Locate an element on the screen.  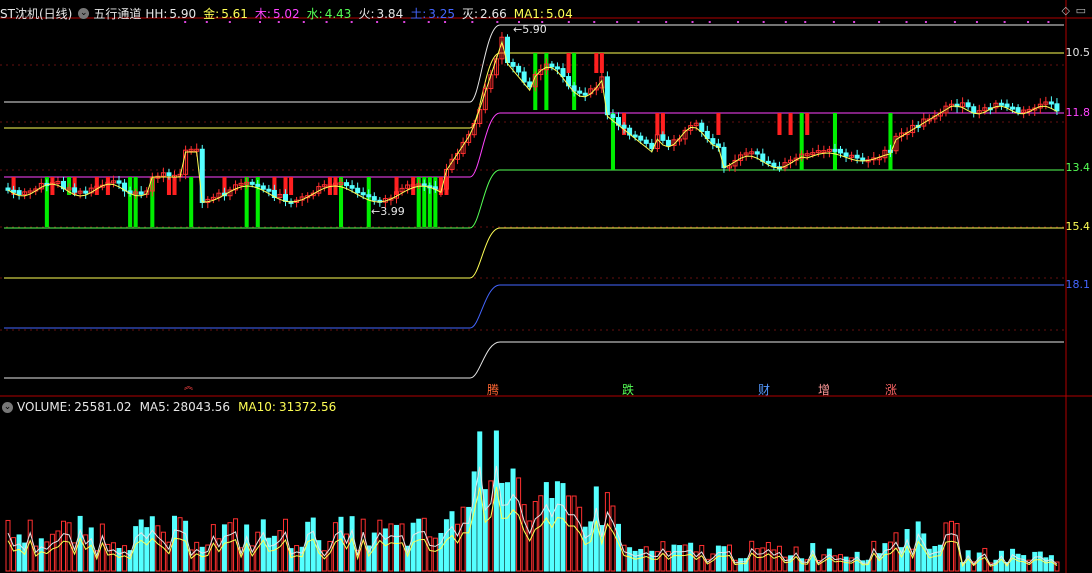
signal-marker-zhang: 涨 is located at coordinates (891, 390).